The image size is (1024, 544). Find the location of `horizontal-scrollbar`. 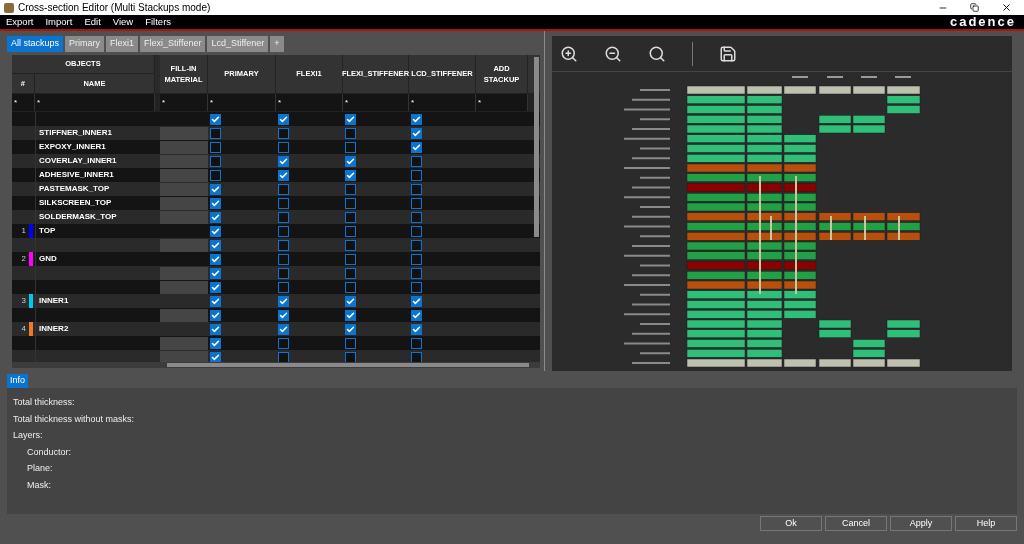

horizontal-scrollbar is located at coordinates (348, 365).